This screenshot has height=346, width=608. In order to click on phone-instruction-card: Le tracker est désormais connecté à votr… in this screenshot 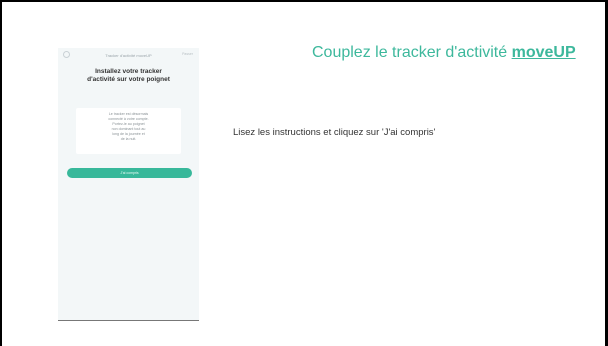, I will do `click(128, 131)`.